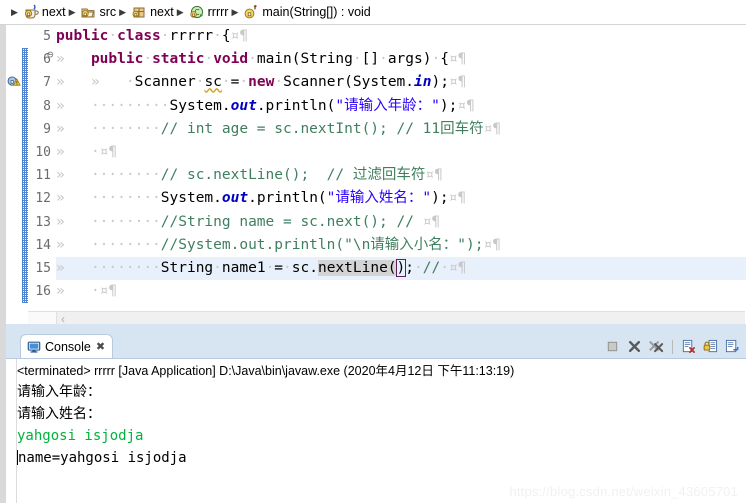  What do you see at coordinates (710, 346) in the screenshot?
I see `scroll-lock-button` at bounding box center [710, 346].